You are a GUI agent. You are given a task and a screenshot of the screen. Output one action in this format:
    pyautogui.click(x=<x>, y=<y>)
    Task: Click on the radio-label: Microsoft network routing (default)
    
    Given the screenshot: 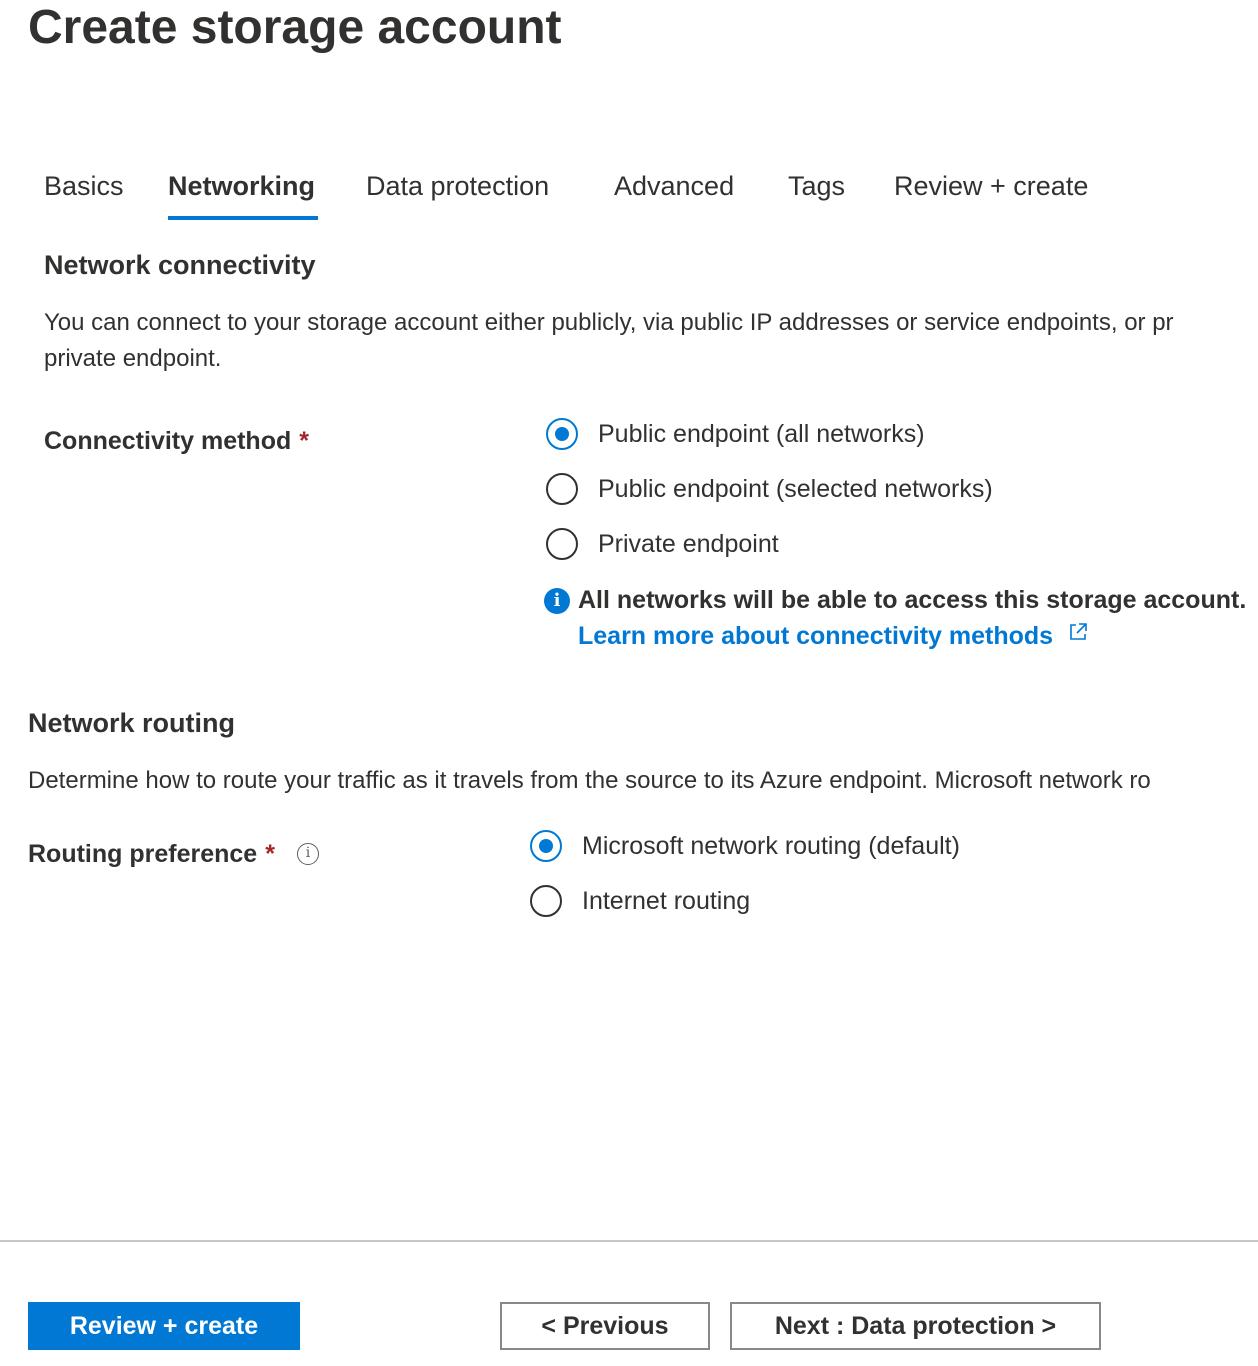 What is the action you would take?
    pyautogui.click(x=771, y=845)
    